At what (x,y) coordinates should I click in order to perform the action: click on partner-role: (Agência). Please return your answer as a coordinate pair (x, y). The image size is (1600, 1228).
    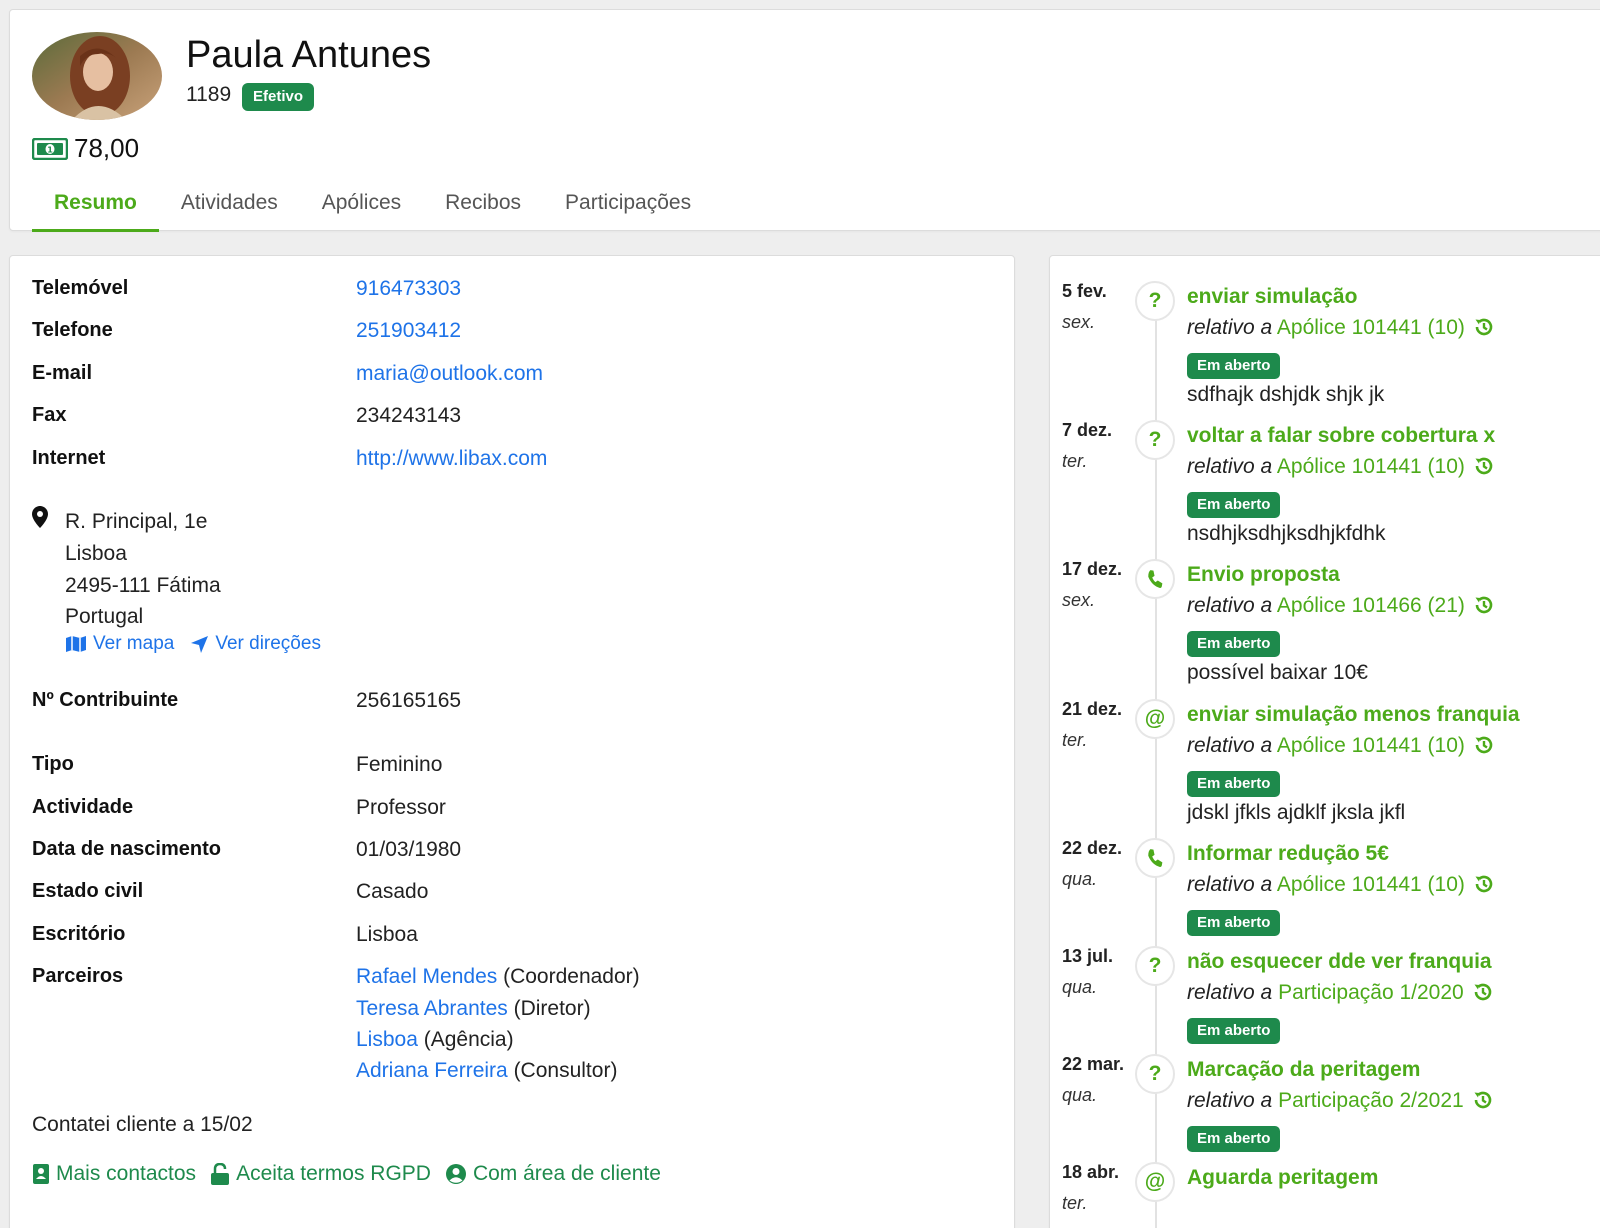
    Looking at the image, I should click on (465, 1039).